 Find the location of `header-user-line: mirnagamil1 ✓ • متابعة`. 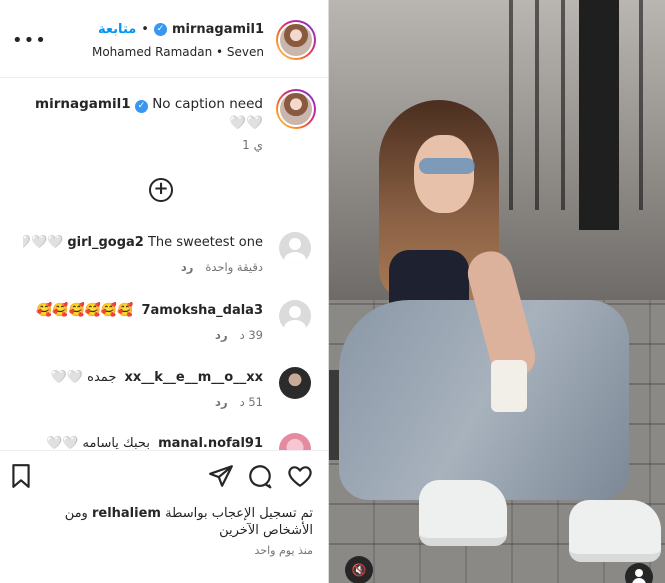

header-user-line: mirnagamil1 ✓ • متابعة is located at coordinates (181, 29).